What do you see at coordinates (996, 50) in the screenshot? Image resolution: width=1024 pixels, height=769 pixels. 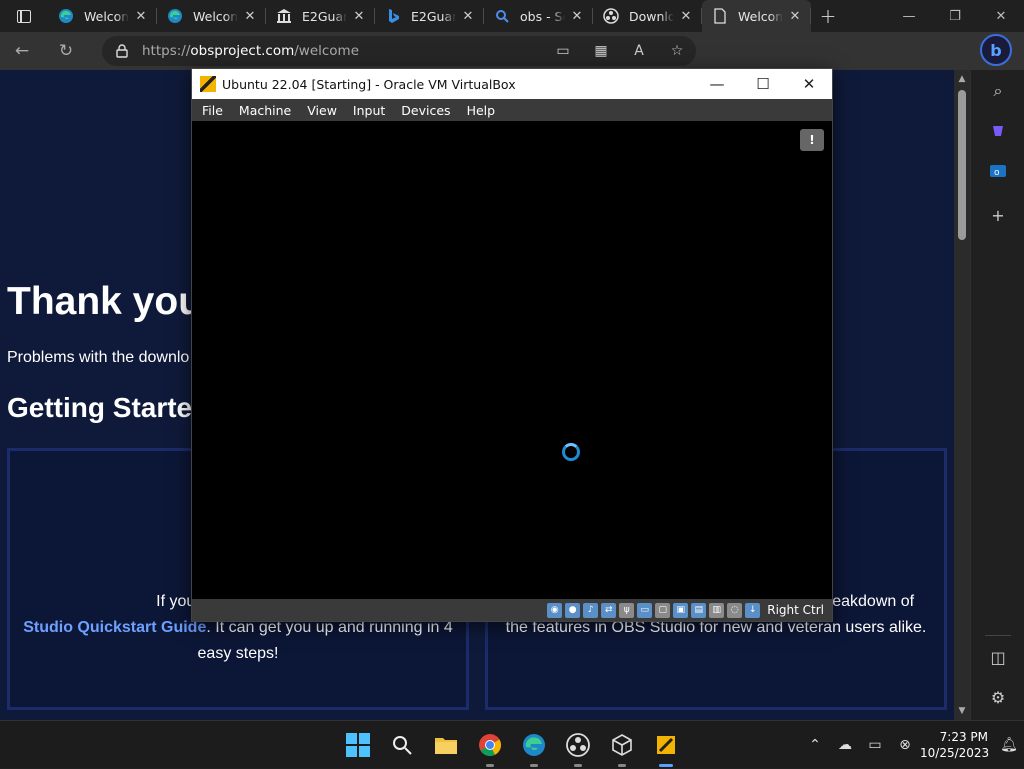 I see `copilot-button: b` at bounding box center [996, 50].